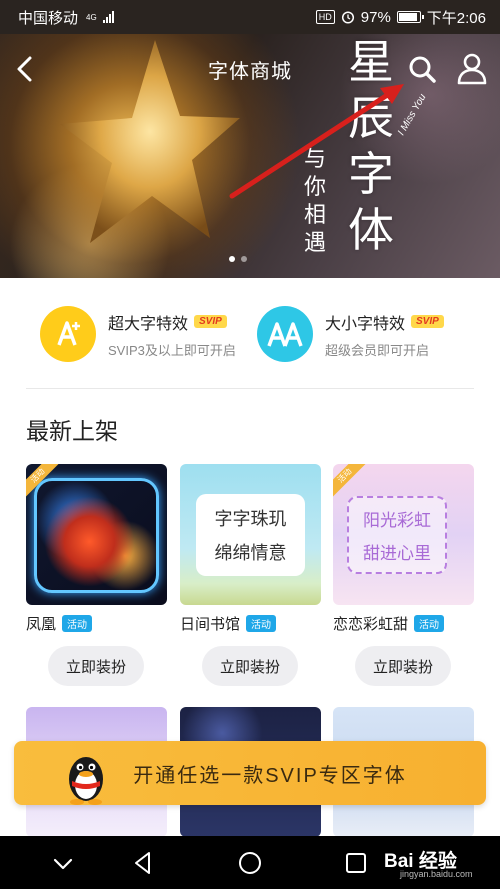  Describe the element at coordinates (63, 863) in the screenshot. I see `chevron-down-icon` at that location.